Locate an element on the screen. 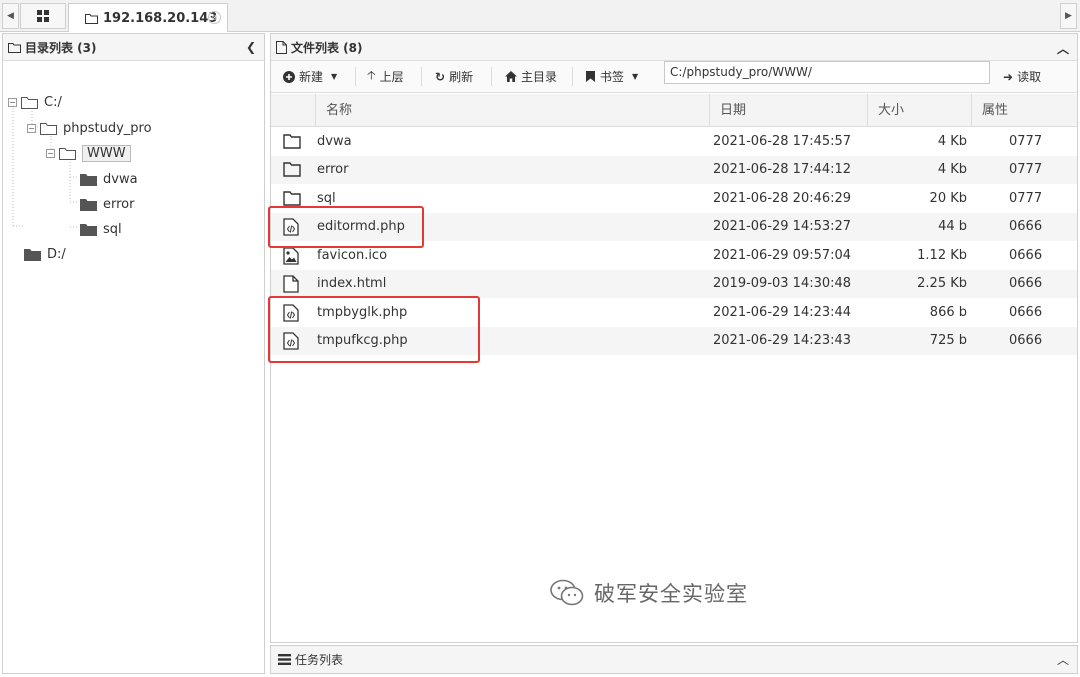 The width and height of the screenshot is (1080, 677). tree-label: C:/ is located at coordinates (53, 102).